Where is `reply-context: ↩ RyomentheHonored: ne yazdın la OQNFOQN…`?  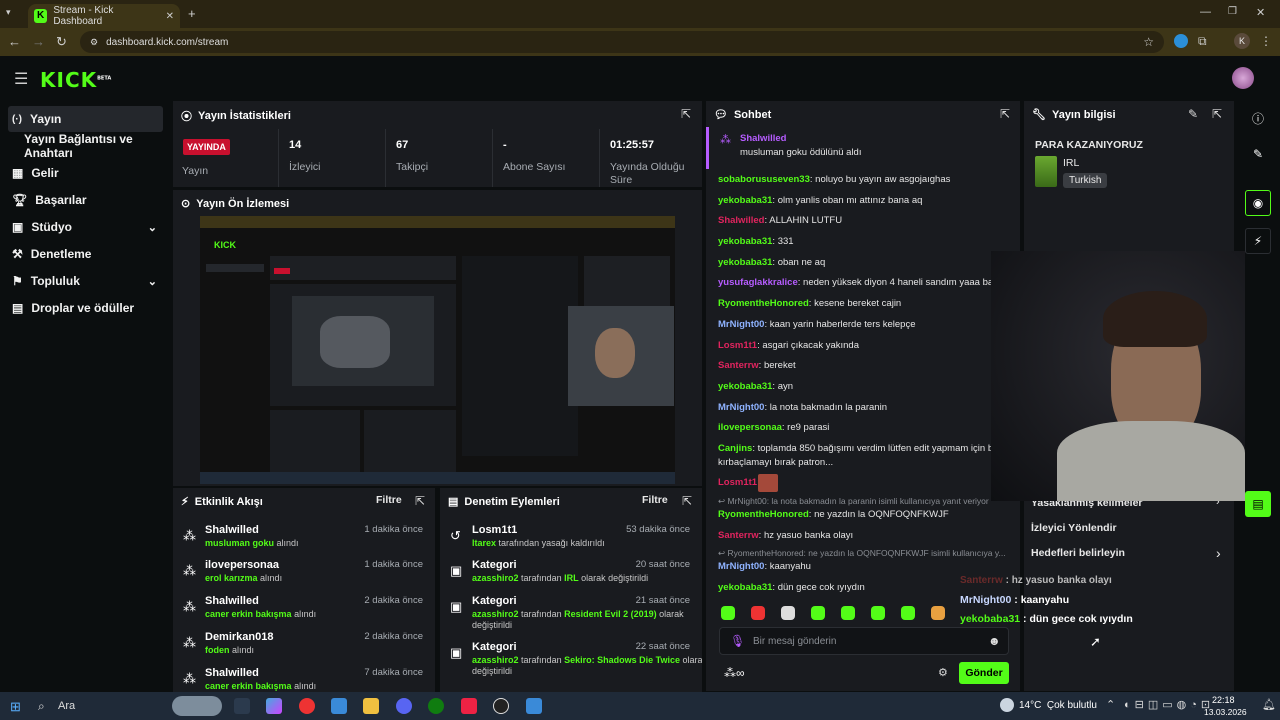 reply-context: ↩ RyomentheHonored: ne yazdın la OQNFOQN… is located at coordinates (862, 553).